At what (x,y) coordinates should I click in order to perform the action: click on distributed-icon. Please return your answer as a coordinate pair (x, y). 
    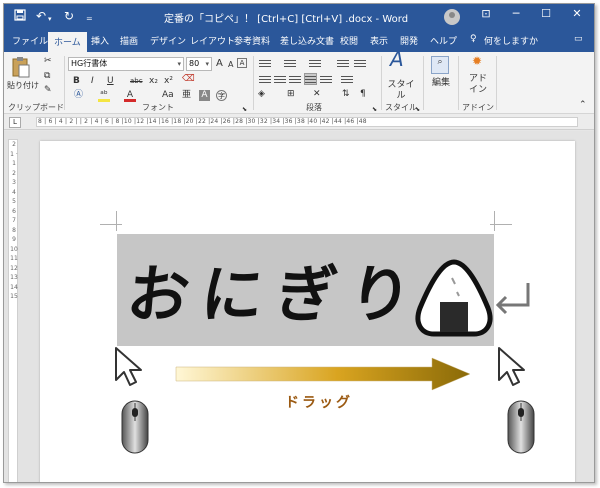
    Looking at the image, I should click on (326, 79).